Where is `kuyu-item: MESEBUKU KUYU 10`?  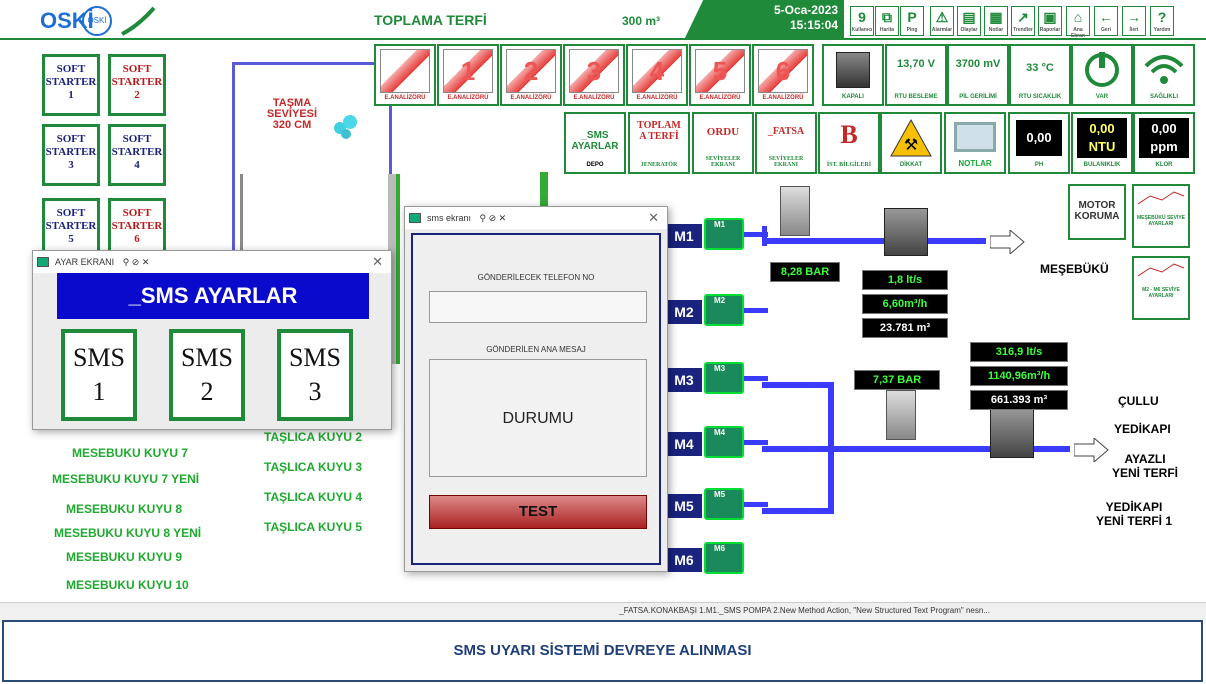 kuyu-item: MESEBUKU KUYU 10 is located at coordinates (127, 585).